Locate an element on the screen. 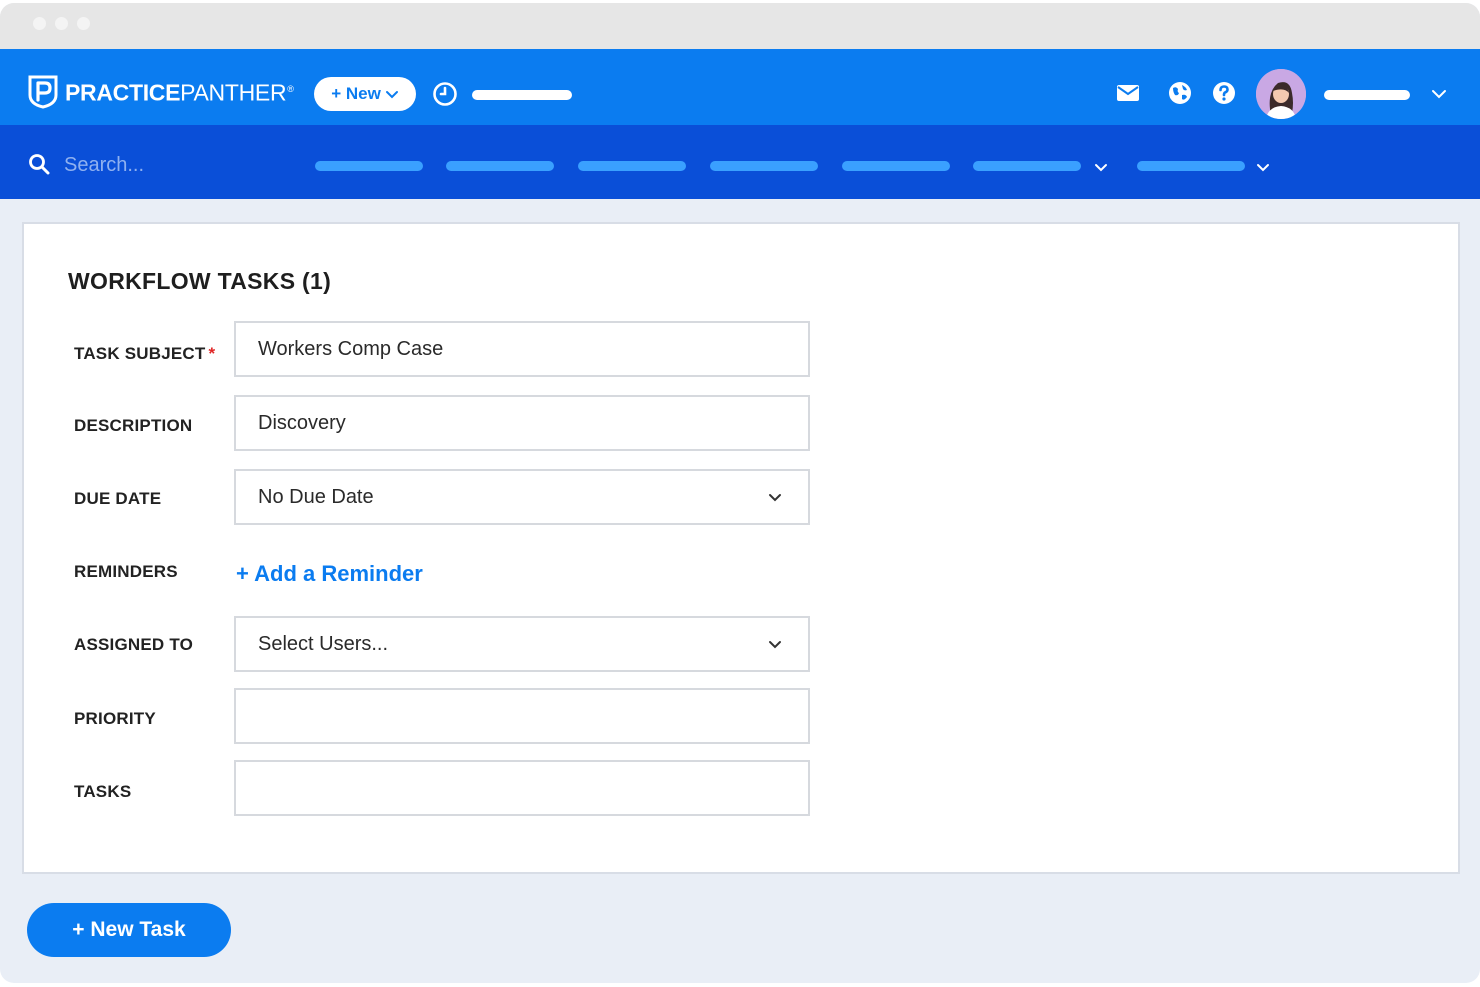  window-titlebar is located at coordinates (740, 26).